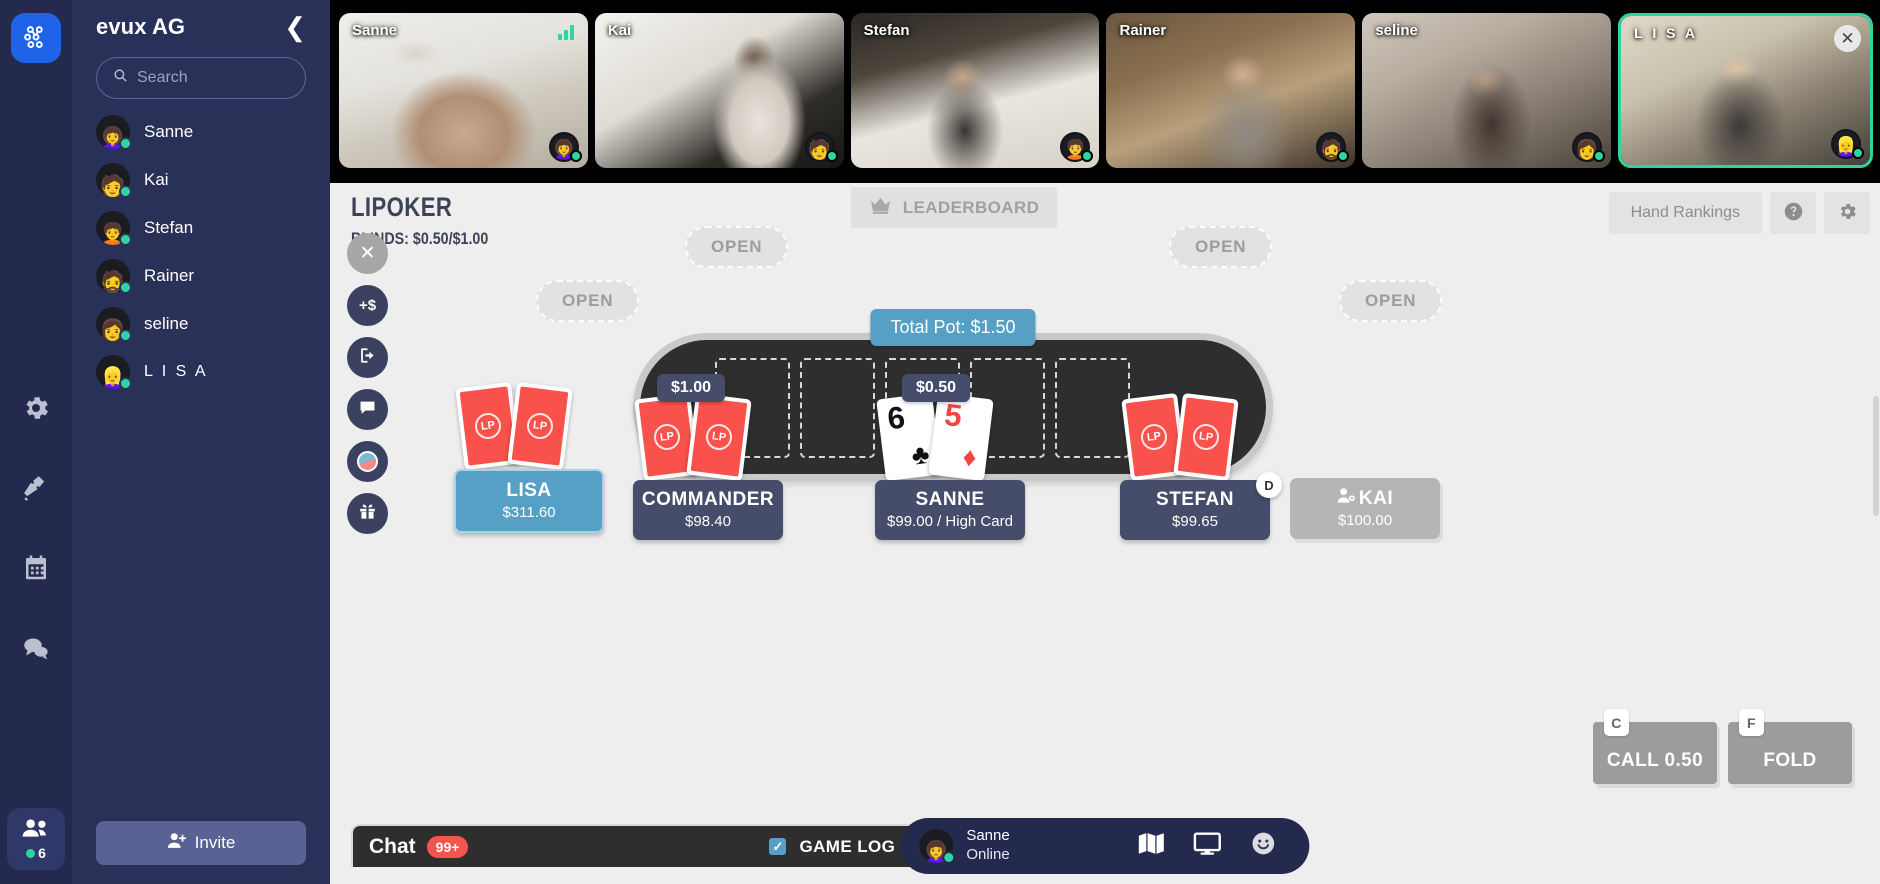 The image size is (1880, 884). What do you see at coordinates (950, 457) in the screenshot?
I see `player-seat-sanne: $0.50 6 ♣ 5 ♦ SANNE $99.00 / High Card` at bounding box center [950, 457].